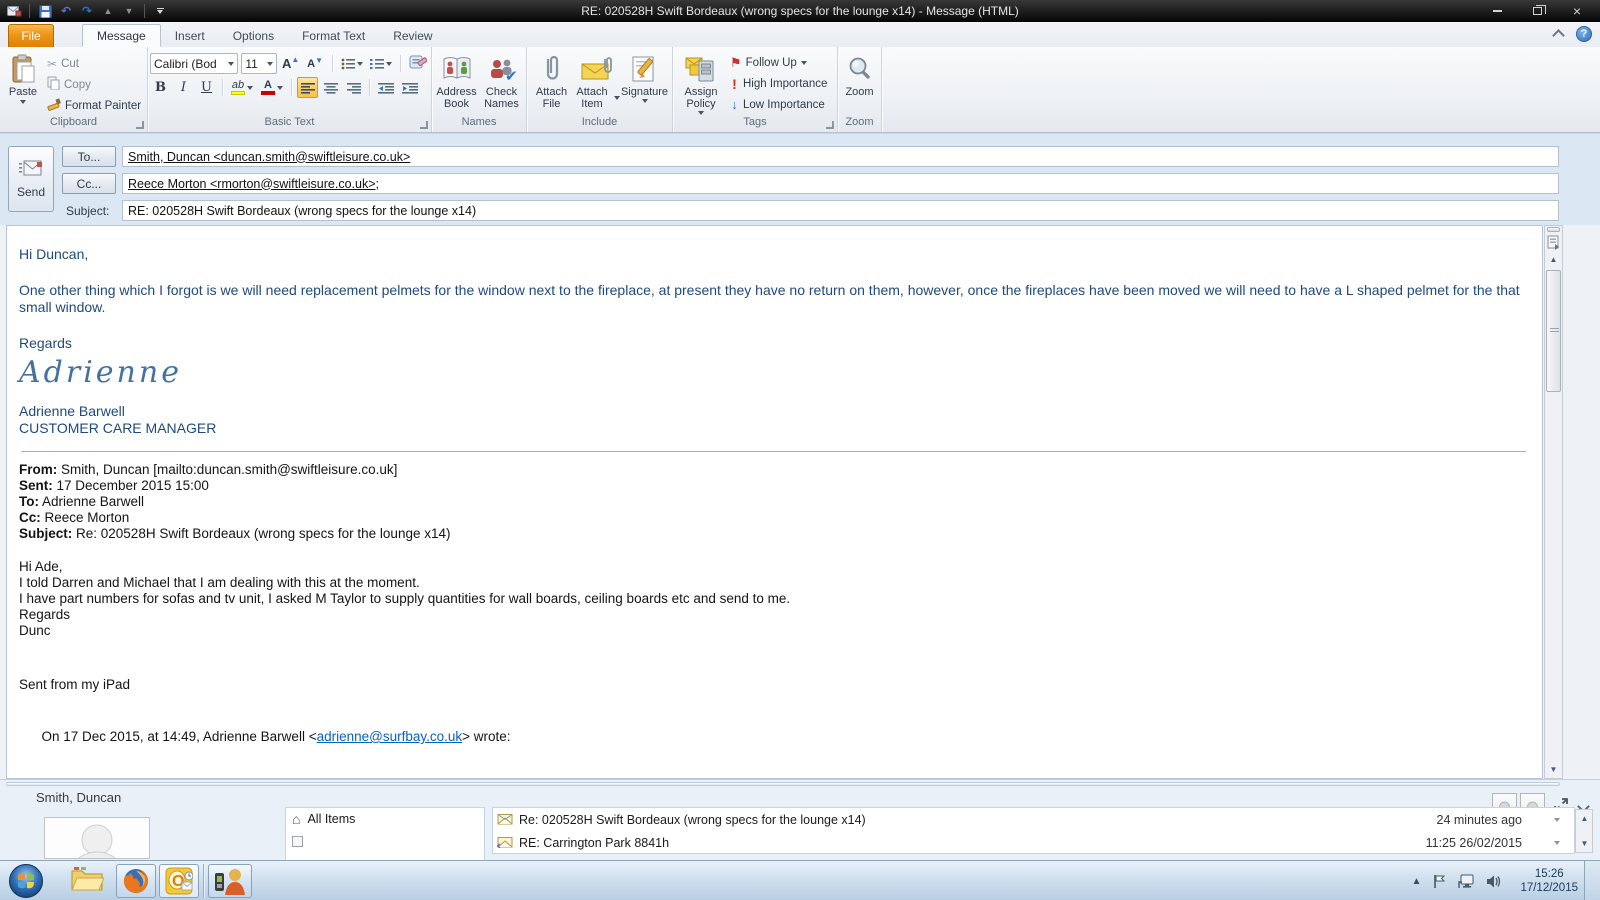 The width and height of the screenshot is (1600, 900). Describe the element at coordinates (1439, 881) in the screenshot. I see `action-center-flag-icon` at that location.